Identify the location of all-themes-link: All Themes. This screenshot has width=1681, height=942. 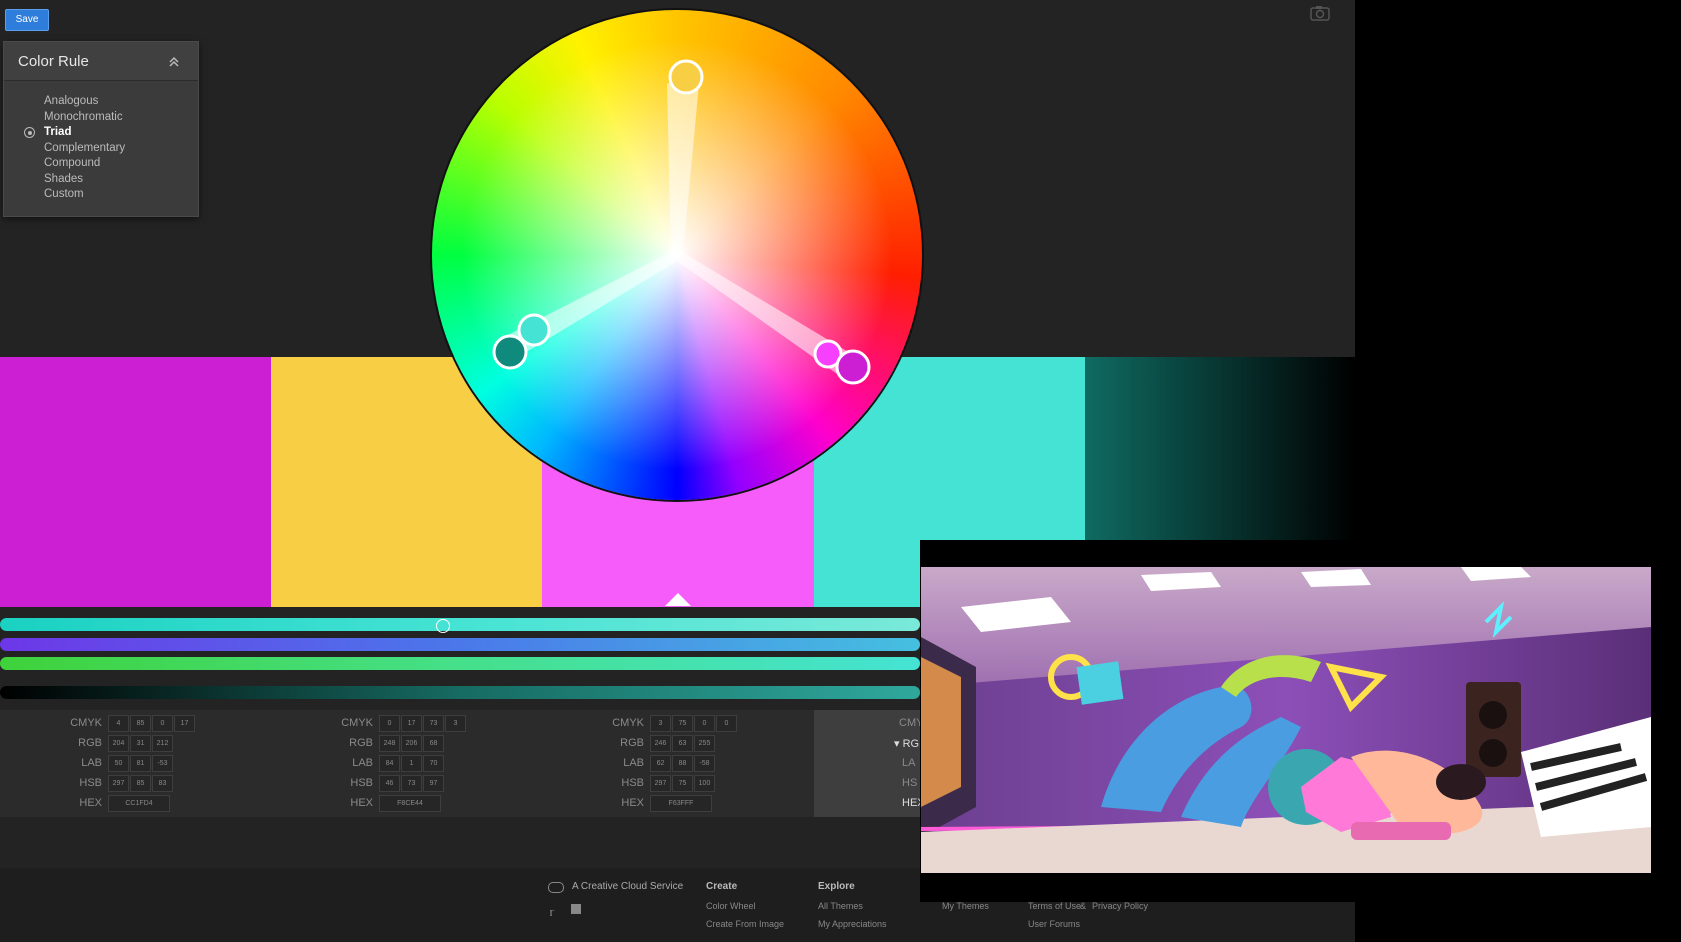
(840, 906).